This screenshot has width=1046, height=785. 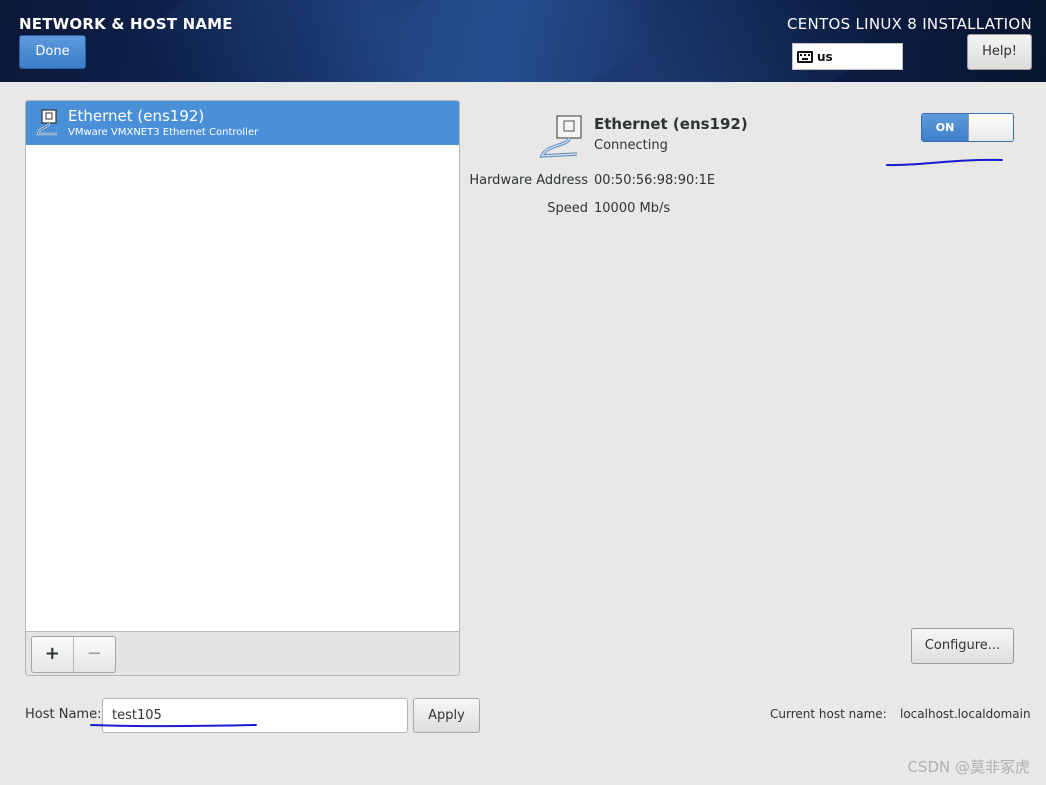 I want to click on keyboard-icon, so click(x=805, y=56).